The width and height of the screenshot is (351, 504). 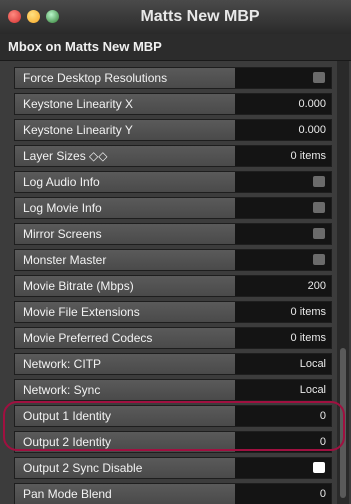 What do you see at coordinates (125, 286) in the screenshot?
I see `setting-label: Movie Bitrate (Mbps)` at bounding box center [125, 286].